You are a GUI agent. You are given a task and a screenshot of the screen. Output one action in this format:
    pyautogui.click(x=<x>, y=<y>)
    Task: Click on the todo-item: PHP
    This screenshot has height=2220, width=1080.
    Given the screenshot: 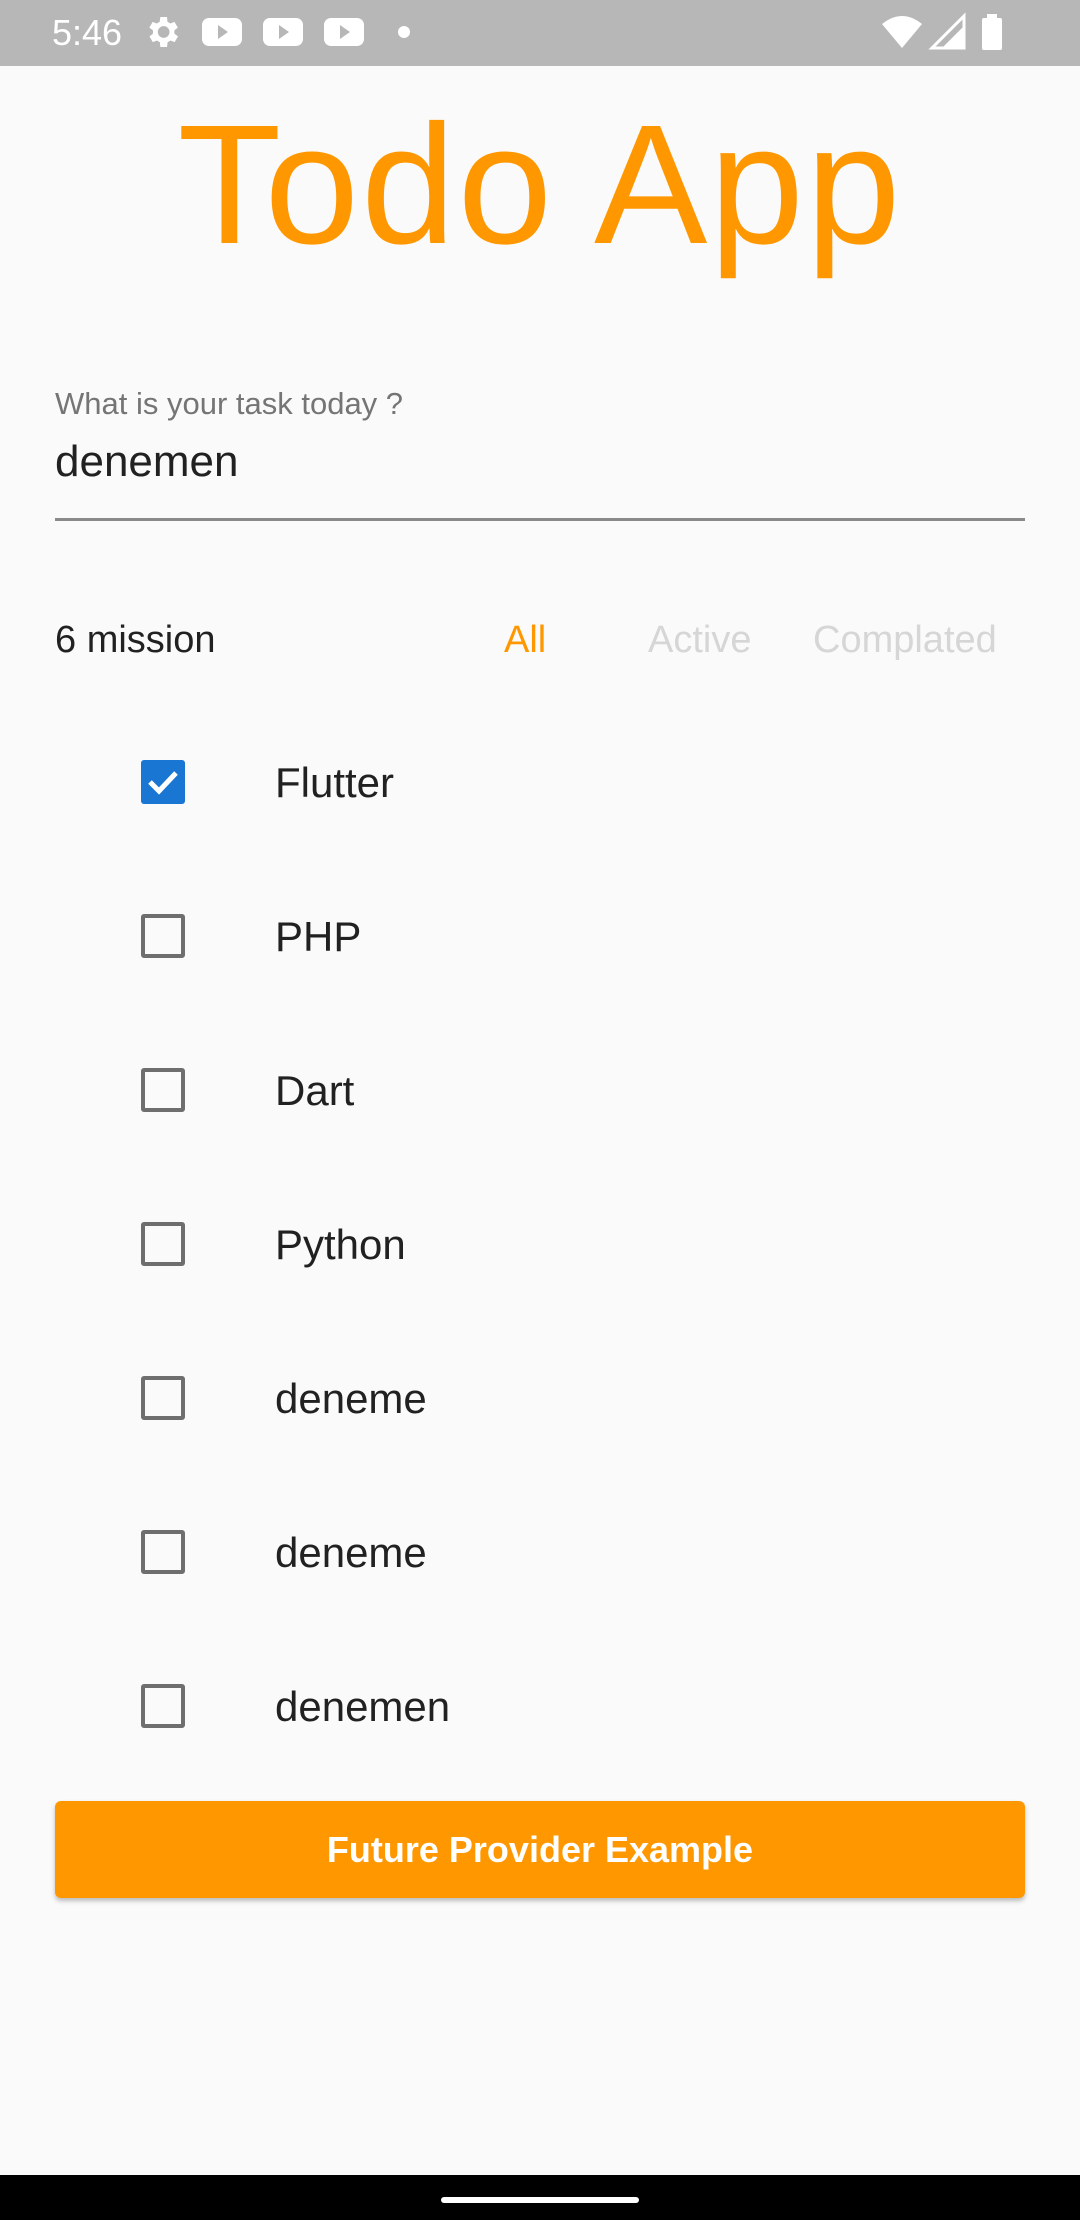 What is the action you would take?
    pyautogui.click(x=540, y=937)
    